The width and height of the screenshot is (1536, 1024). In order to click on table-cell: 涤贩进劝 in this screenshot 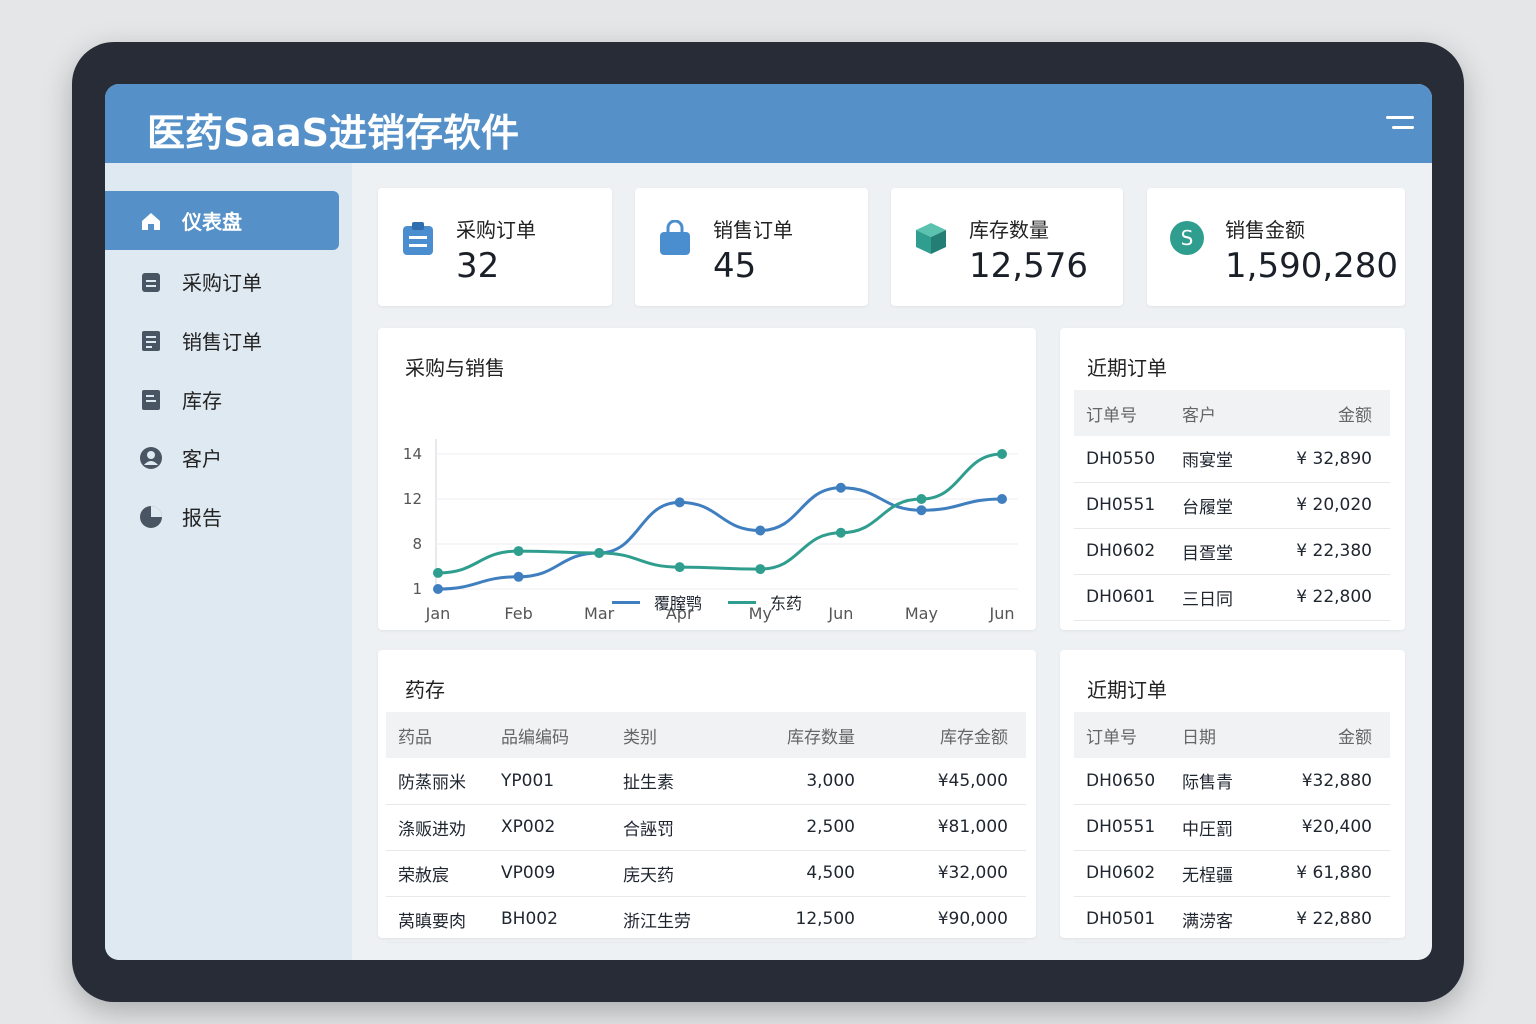, I will do `click(443, 827)`.